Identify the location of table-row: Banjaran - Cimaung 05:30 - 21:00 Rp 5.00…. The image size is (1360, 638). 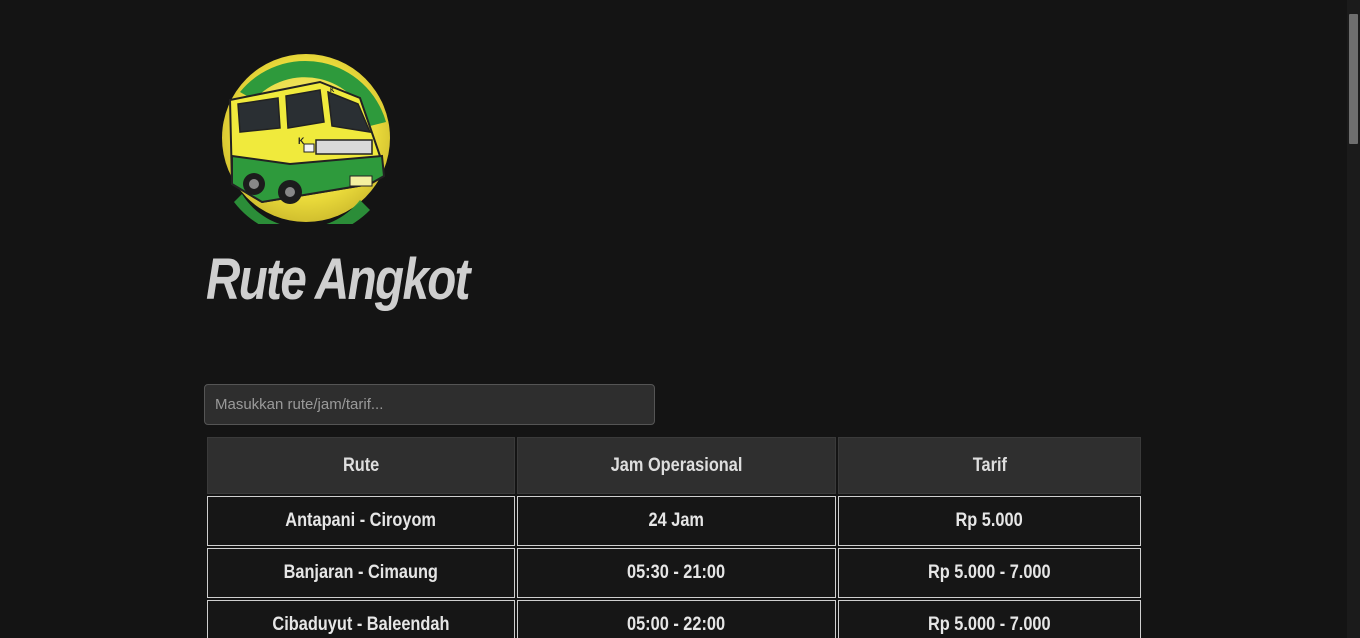
(674, 573).